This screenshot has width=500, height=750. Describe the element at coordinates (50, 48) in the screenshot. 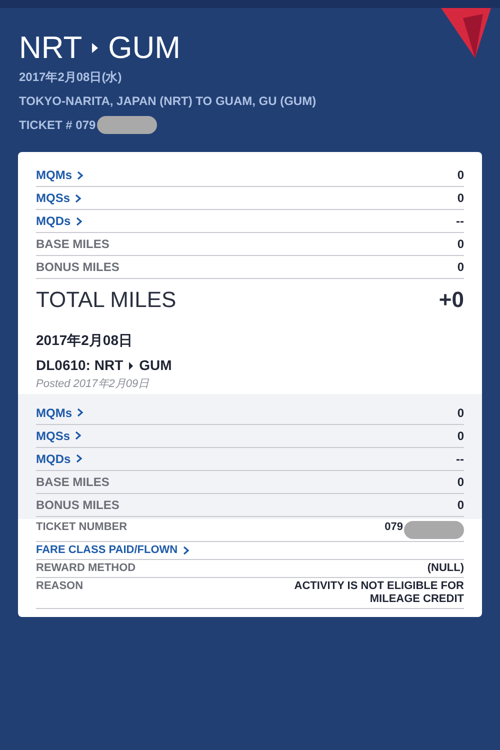

I see `origin-code: NRT` at that location.